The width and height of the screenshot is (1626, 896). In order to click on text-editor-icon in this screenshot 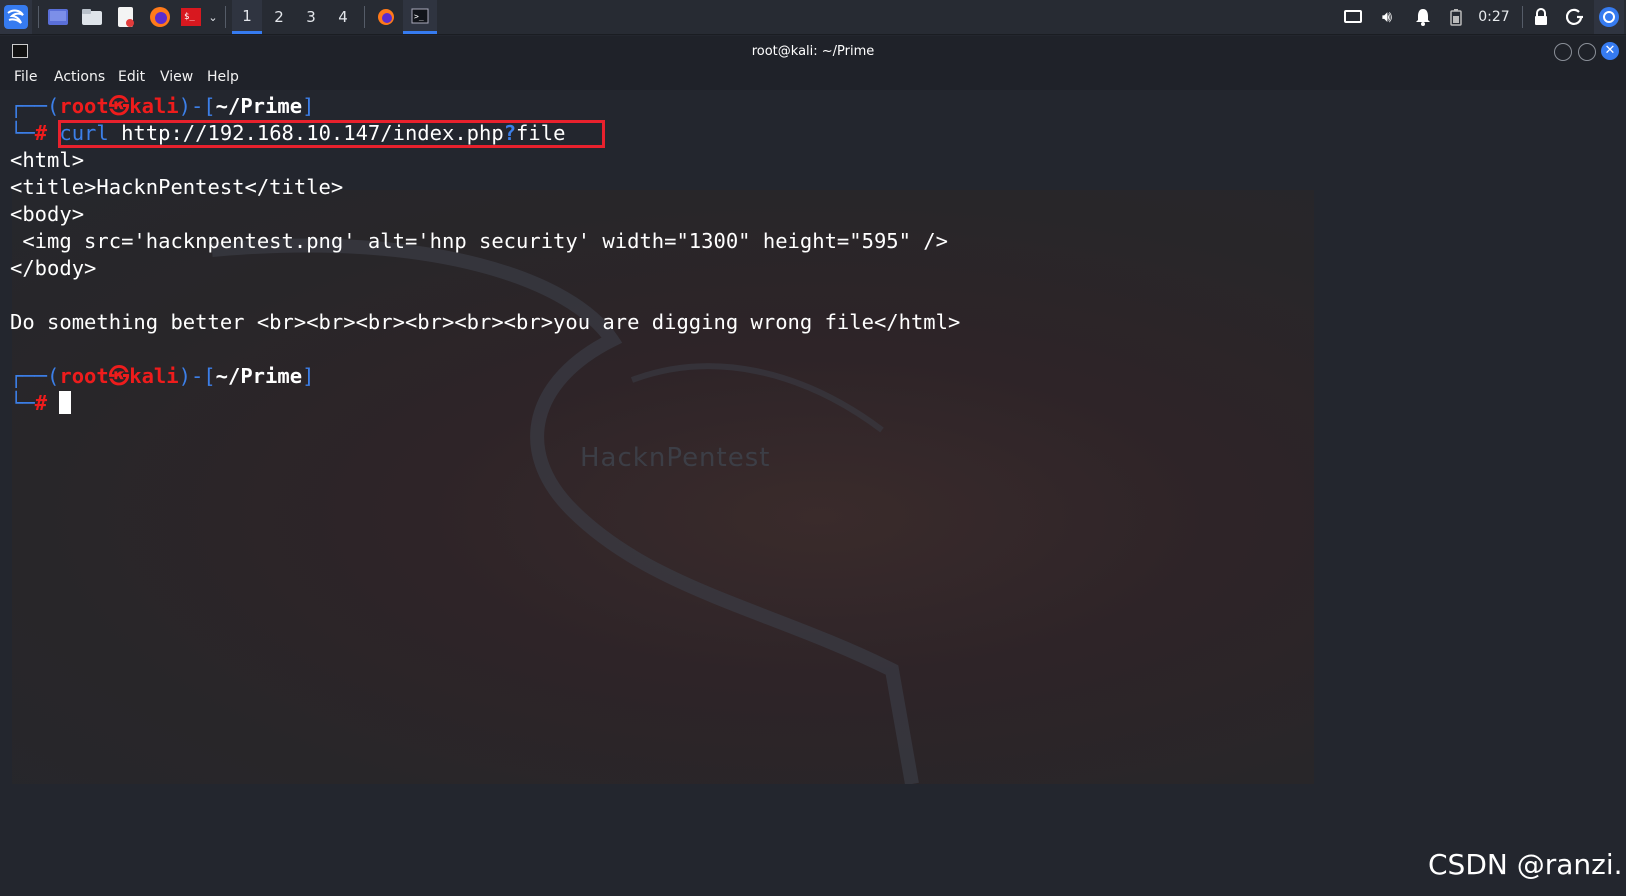, I will do `click(126, 17)`.